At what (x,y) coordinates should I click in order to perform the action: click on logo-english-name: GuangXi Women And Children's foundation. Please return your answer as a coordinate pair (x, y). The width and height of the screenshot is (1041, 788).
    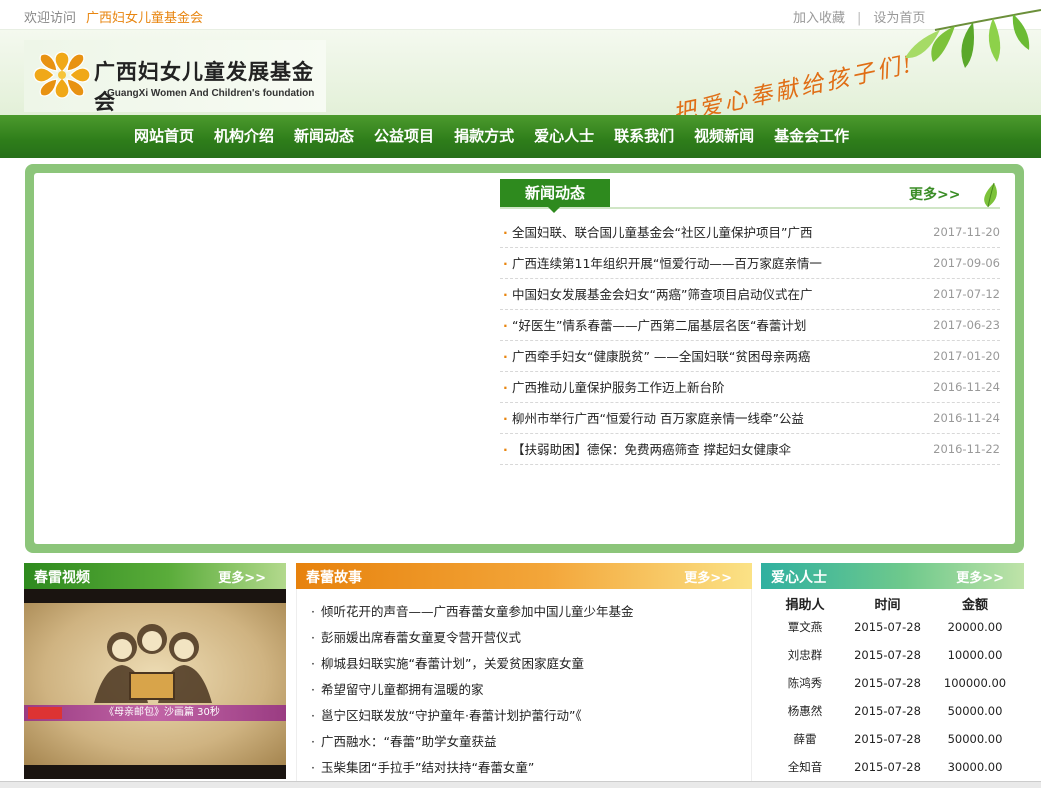
    Looking at the image, I should click on (211, 93).